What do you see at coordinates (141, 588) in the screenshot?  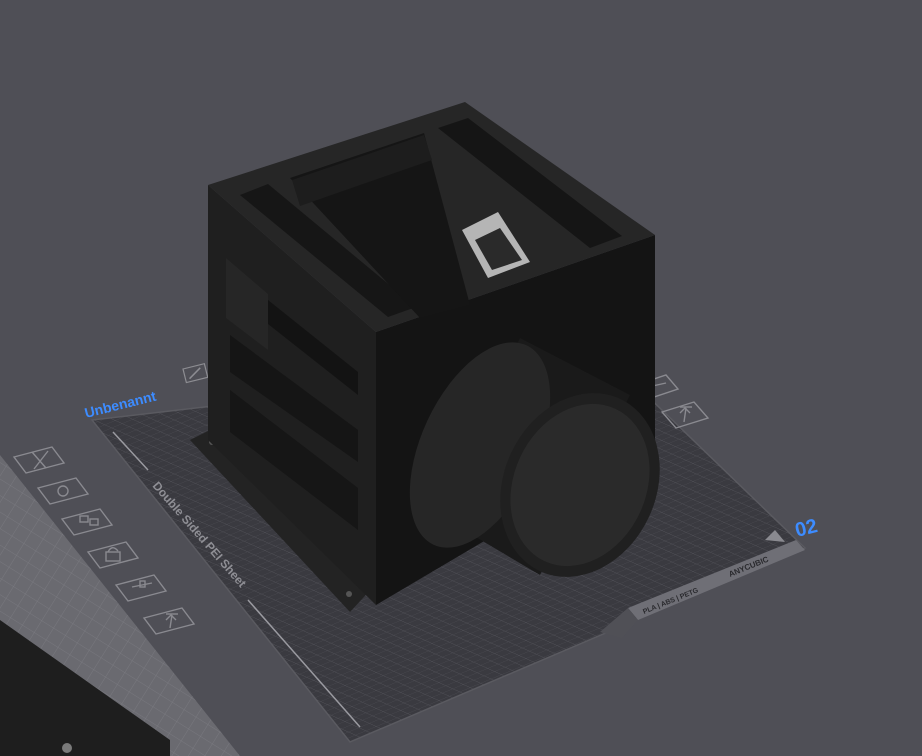 I see `plate-settings-icon` at bounding box center [141, 588].